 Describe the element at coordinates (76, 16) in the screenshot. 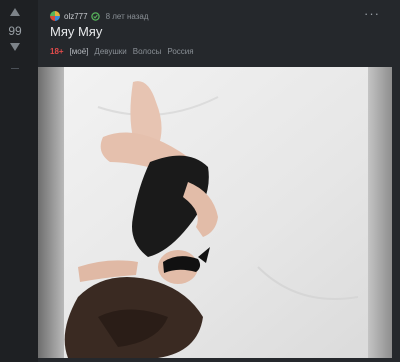

I see `author-link: olz777` at that location.